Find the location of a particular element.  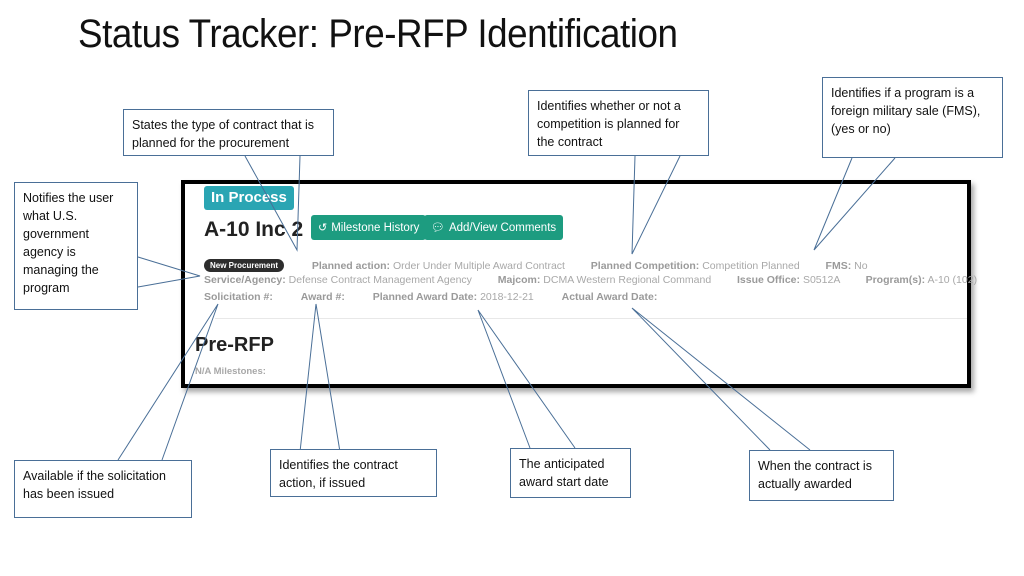

planned-award-date-label: Planned Award Date: is located at coordinates (425, 297).